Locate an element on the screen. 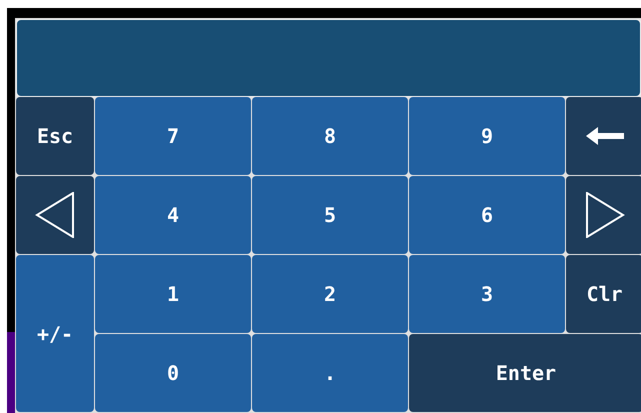  left-triangle-icon is located at coordinates (55, 215).